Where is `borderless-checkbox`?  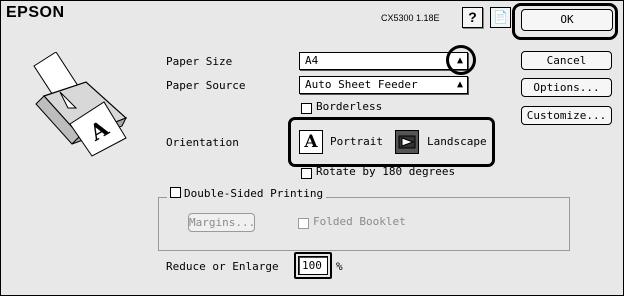 borderless-checkbox is located at coordinates (306, 108).